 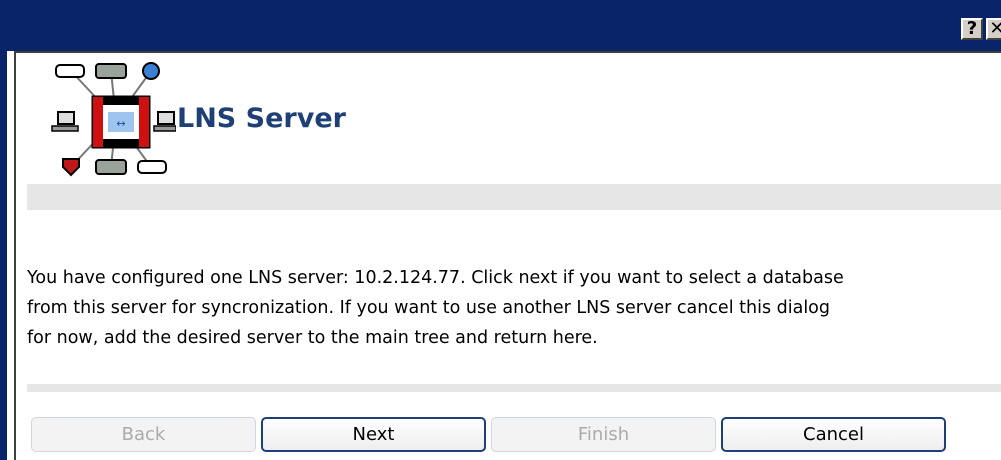 I want to click on footer-divider, so click(x=514, y=388).